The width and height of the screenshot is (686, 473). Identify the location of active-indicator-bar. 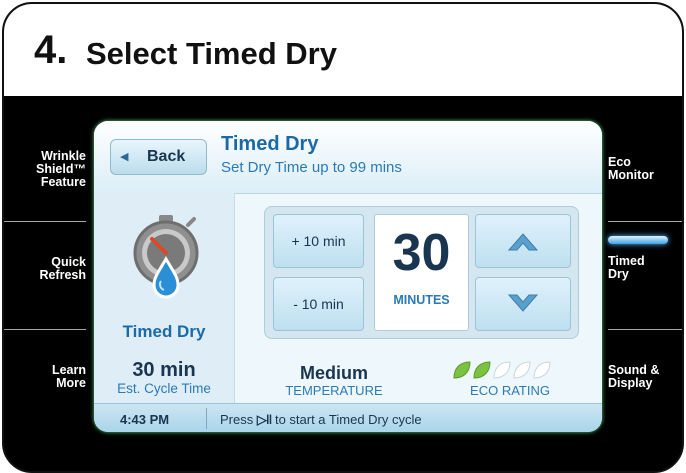
(638, 240).